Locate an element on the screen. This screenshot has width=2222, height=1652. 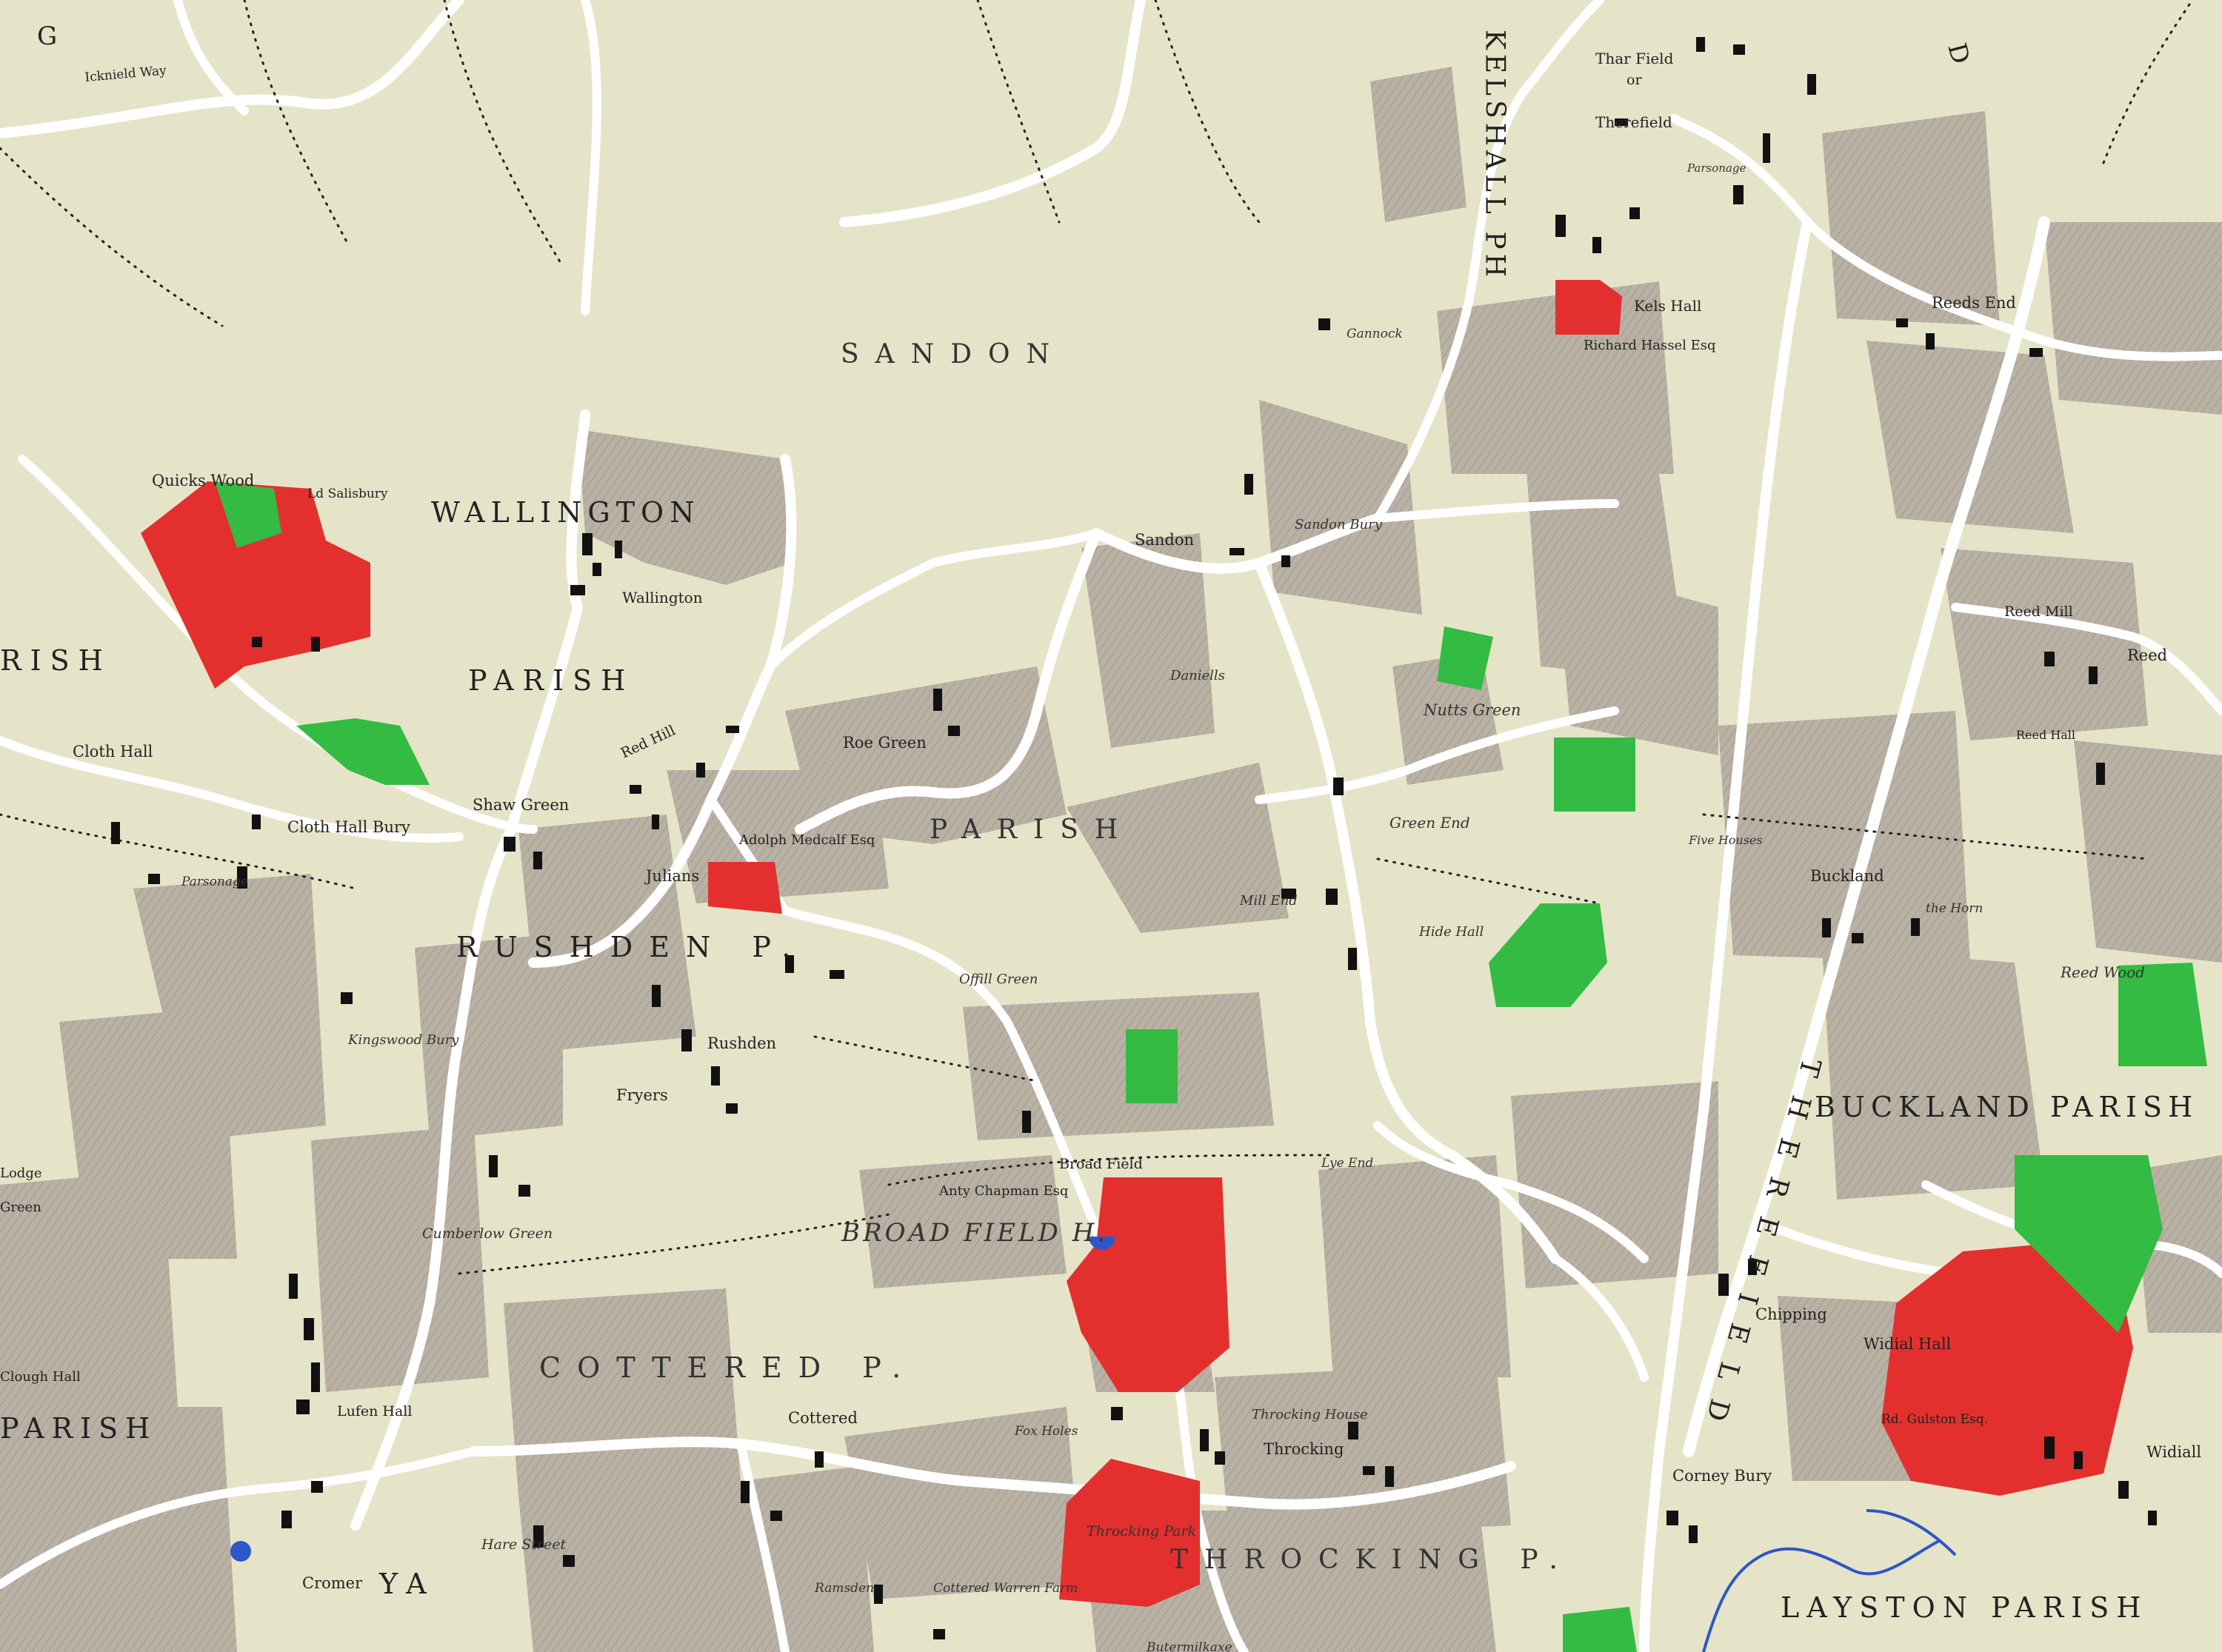
label-offill-green: Offill Green is located at coordinates (998, 979).